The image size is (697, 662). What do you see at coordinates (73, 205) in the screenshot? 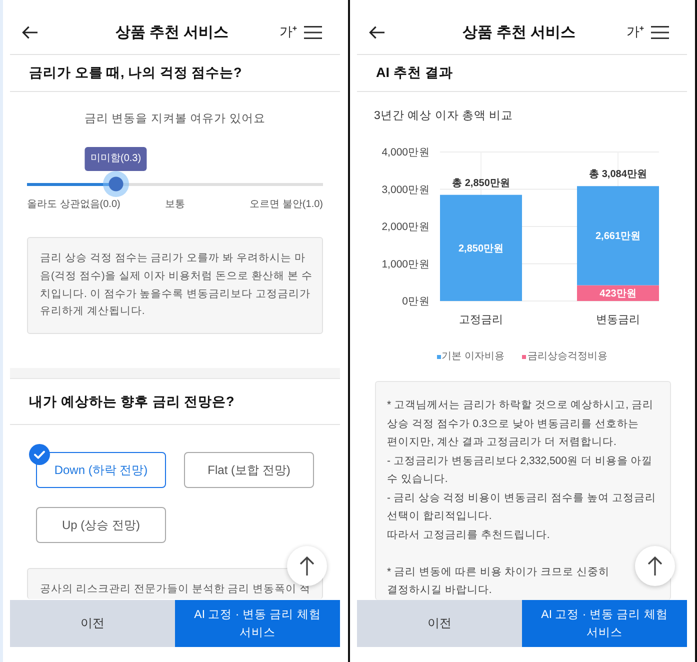
I see `scale-label: 올라도 상관없음(0.0)` at bounding box center [73, 205].